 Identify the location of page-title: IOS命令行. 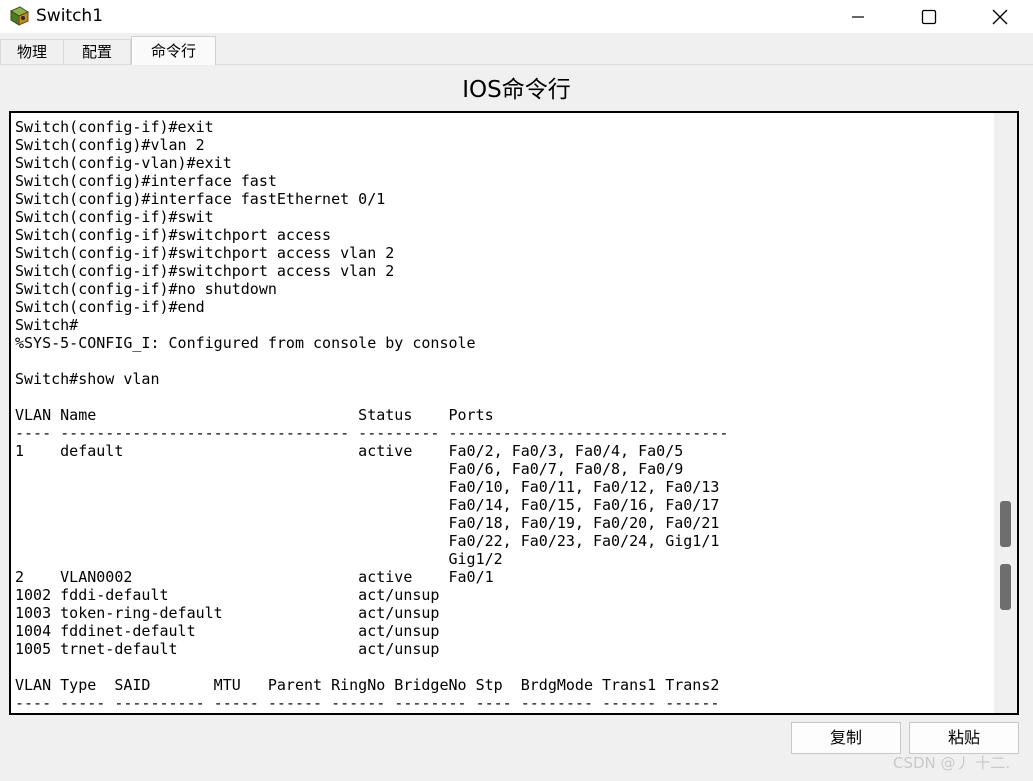
(516, 90).